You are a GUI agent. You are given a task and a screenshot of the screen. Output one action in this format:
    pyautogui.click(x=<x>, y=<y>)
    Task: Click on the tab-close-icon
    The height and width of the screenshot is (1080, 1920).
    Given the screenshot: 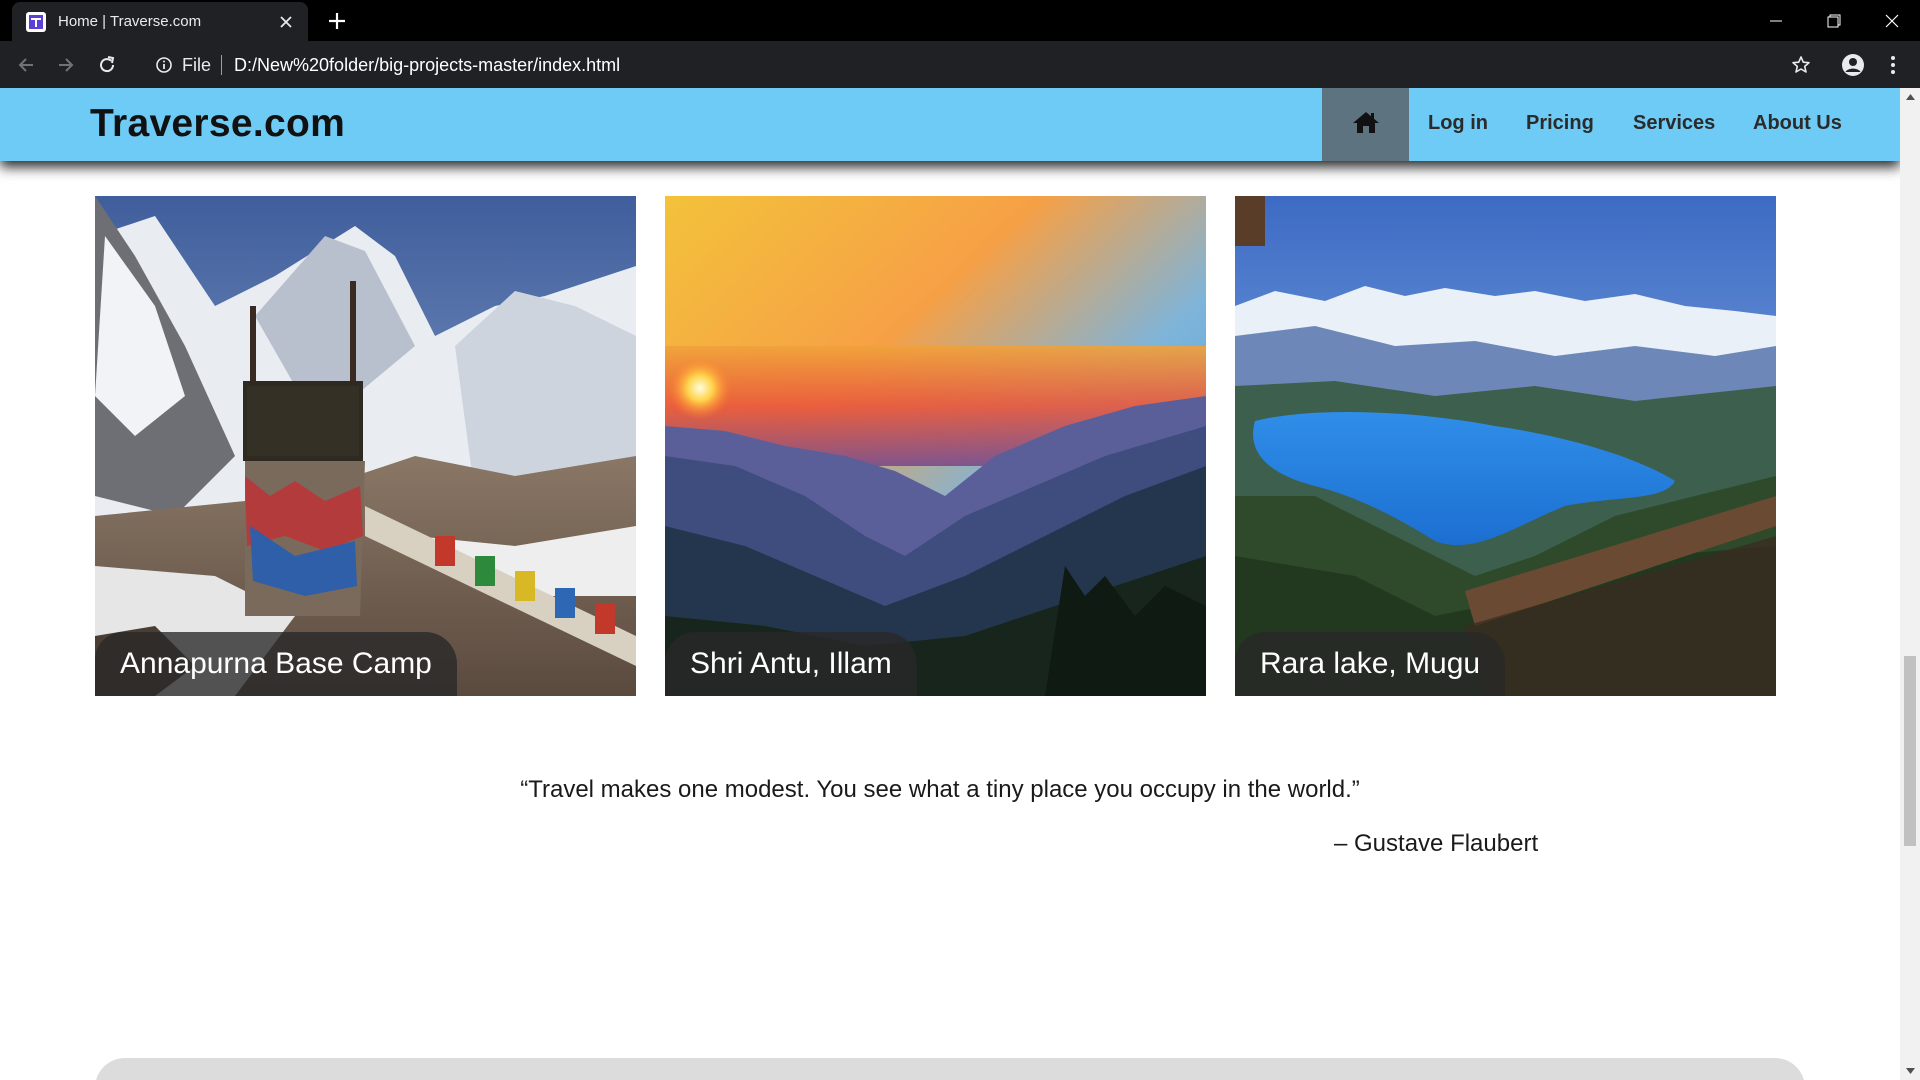 What is the action you would take?
    pyautogui.click(x=286, y=22)
    